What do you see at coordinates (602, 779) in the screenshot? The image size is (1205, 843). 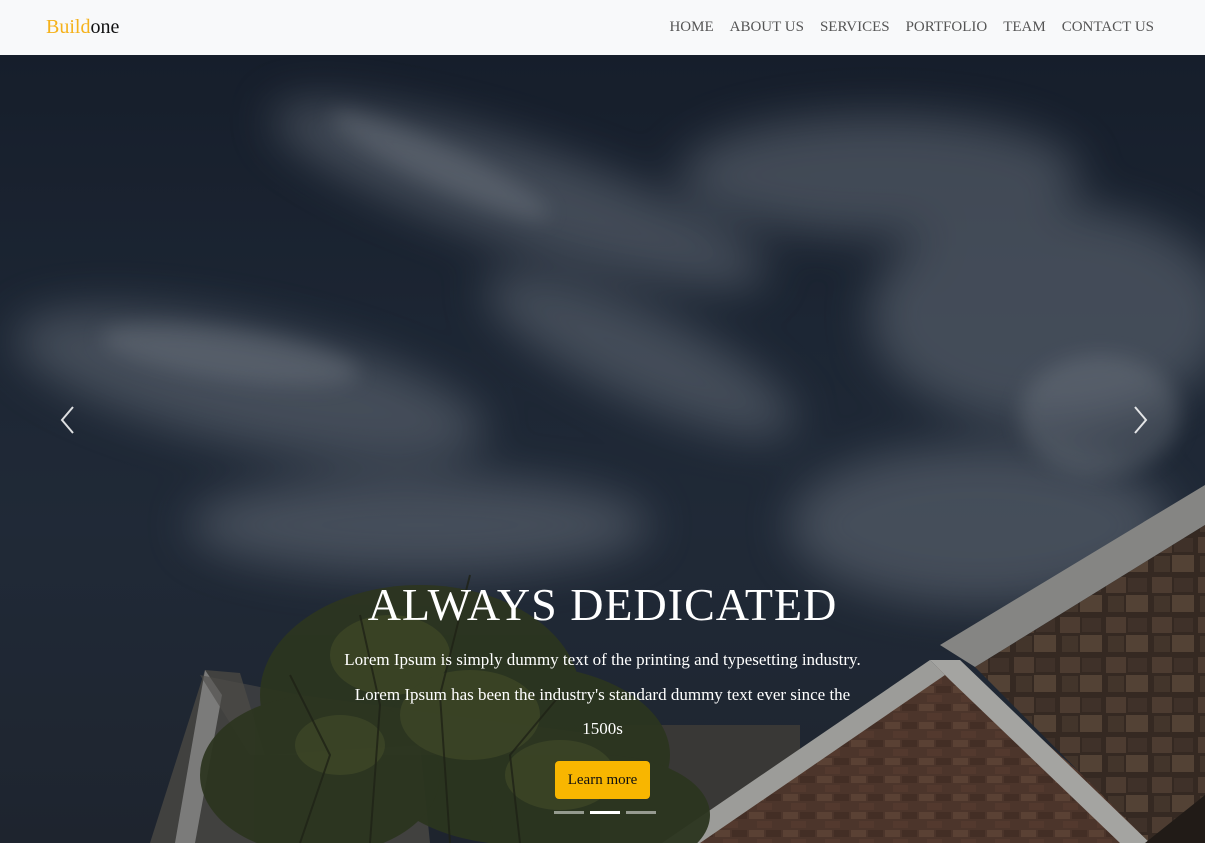 I see `learn-more-button: Learn more` at bounding box center [602, 779].